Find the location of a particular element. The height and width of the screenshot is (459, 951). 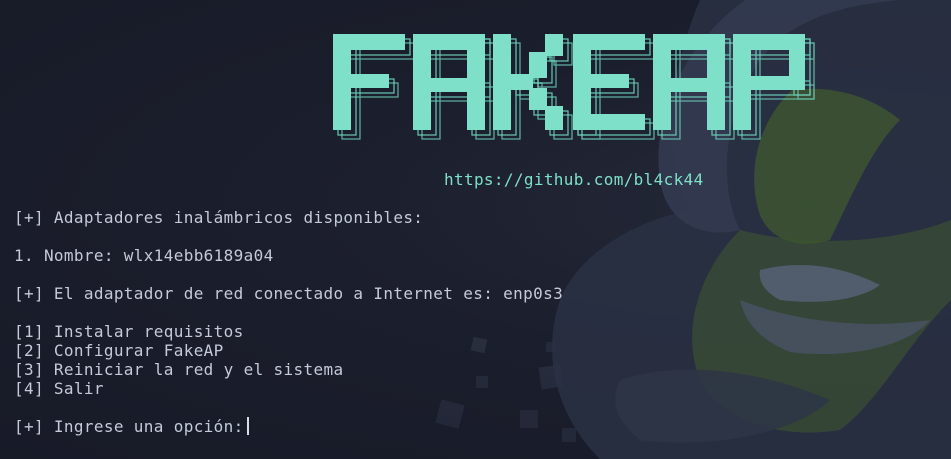

menu-option-exit: [4] Salir is located at coordinates (59, 388).